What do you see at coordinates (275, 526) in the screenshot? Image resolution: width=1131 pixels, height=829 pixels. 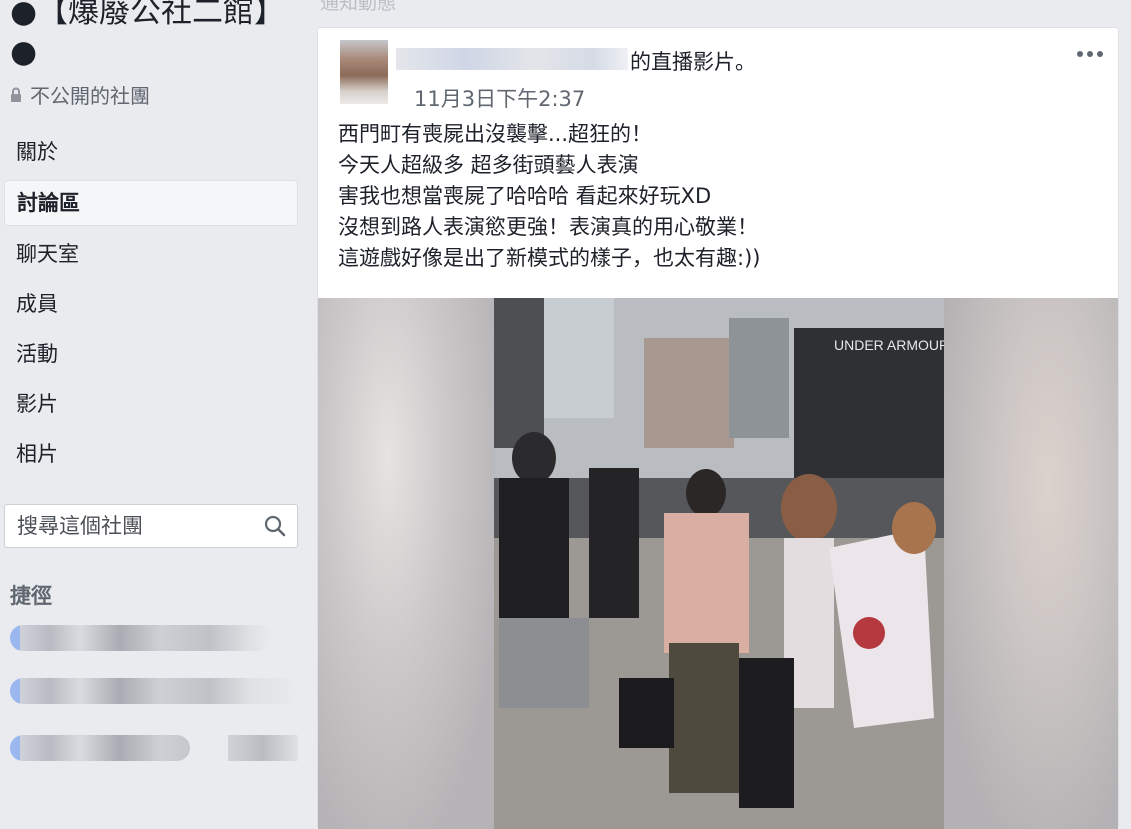 I see `search-icon` at bounding box center [275, 526].